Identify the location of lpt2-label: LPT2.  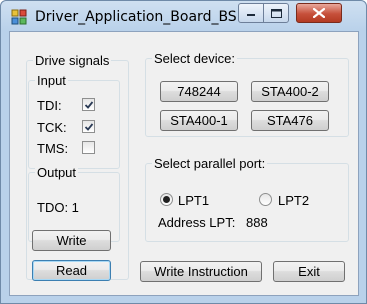
(293, 200).